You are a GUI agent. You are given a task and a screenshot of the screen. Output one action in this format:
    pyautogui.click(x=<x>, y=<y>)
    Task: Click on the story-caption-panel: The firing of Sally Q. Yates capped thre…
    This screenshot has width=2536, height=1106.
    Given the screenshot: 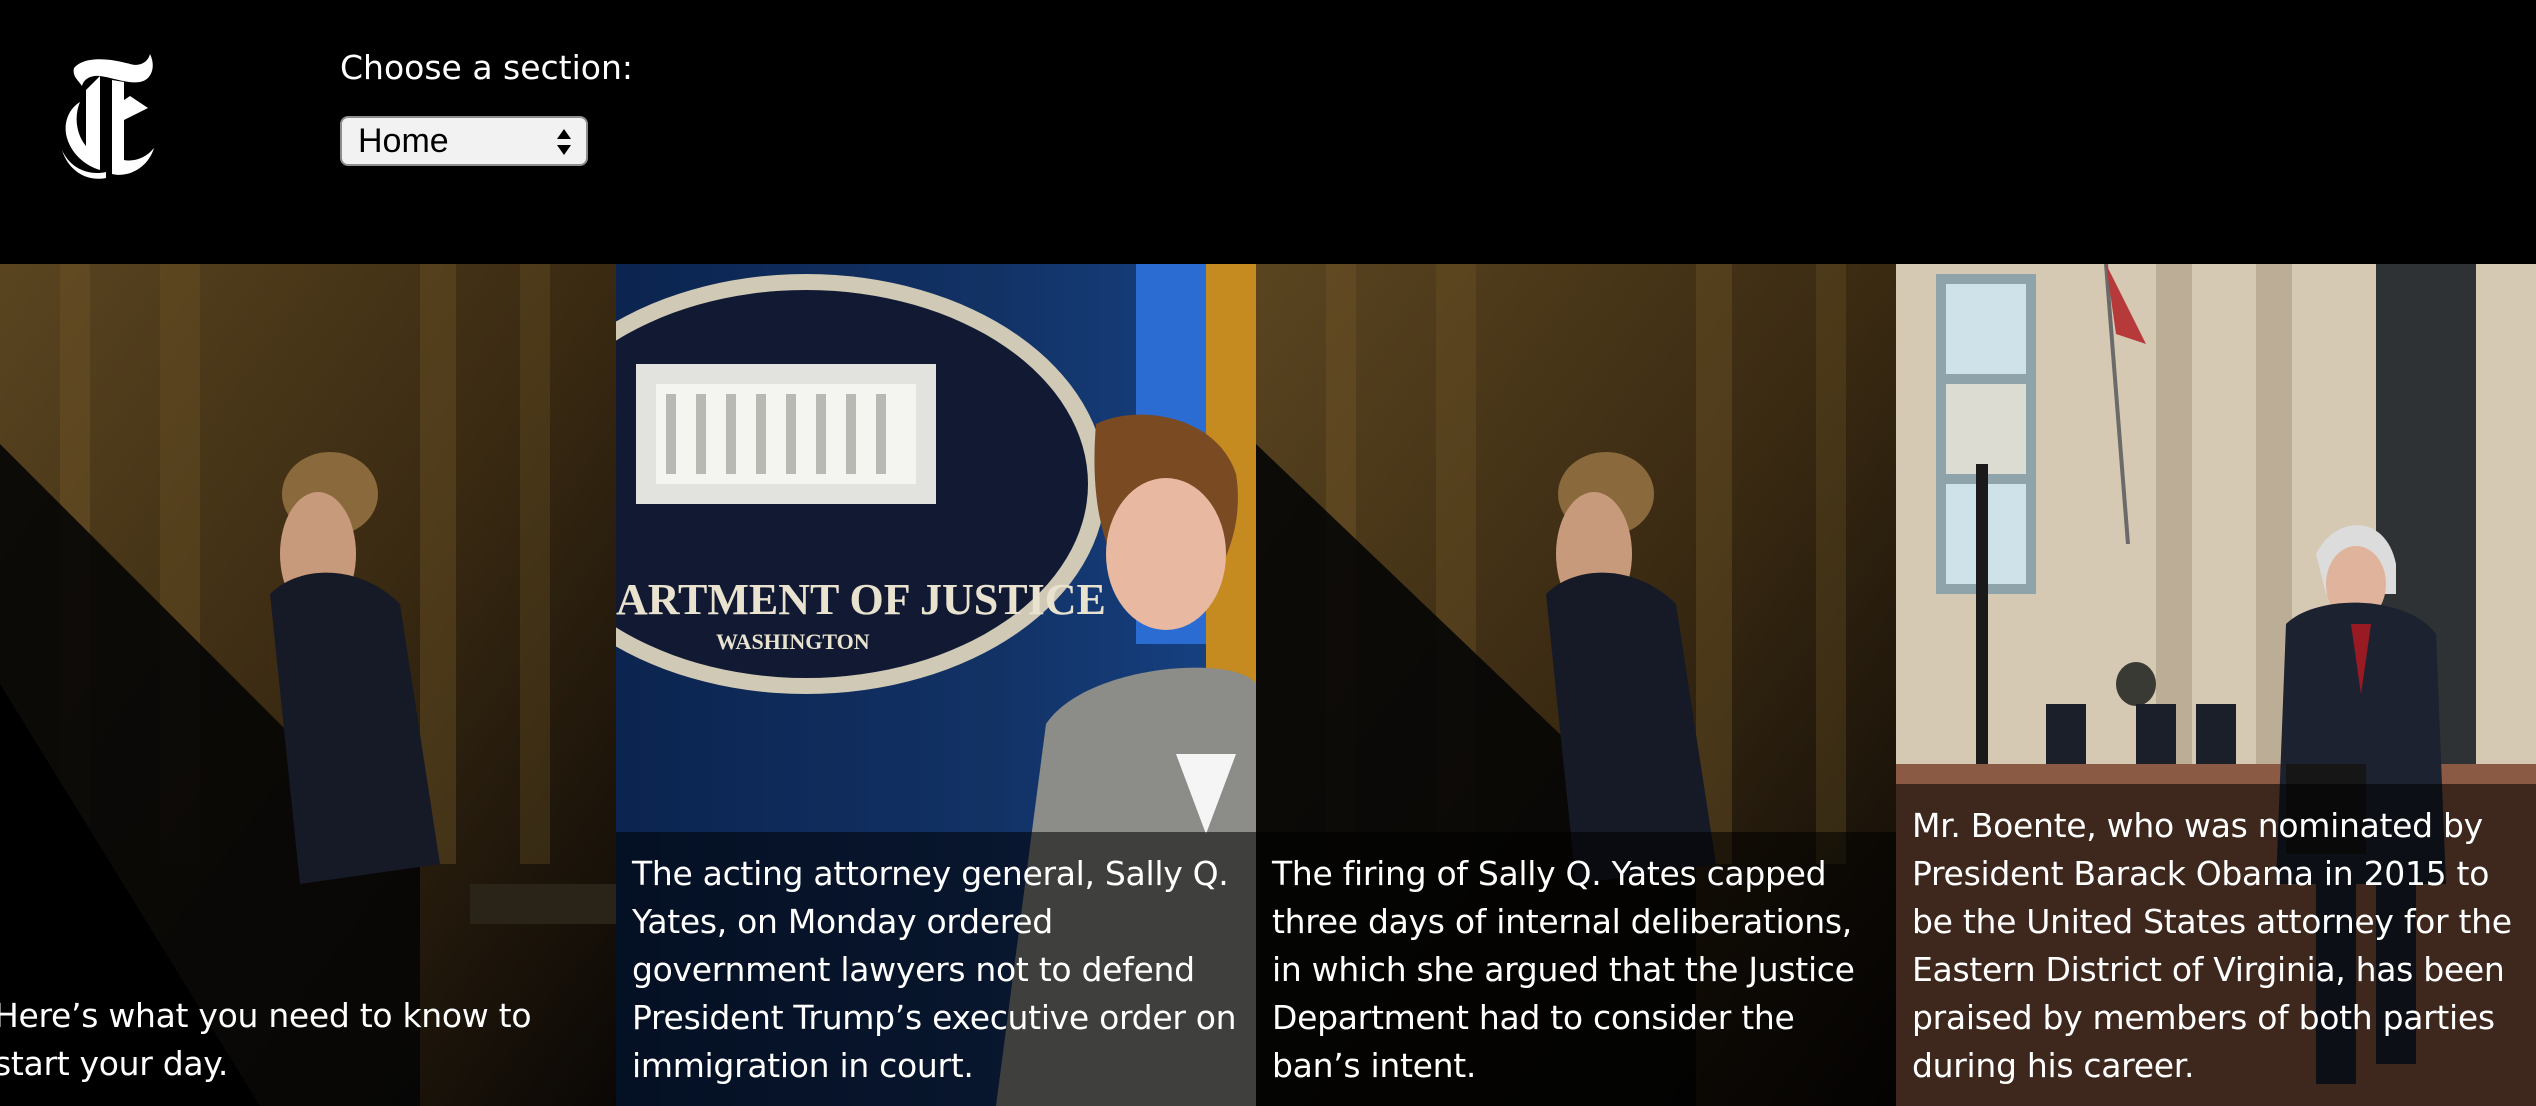 What is the action you would take?
    pyautogui.click(x=1576, y=969)
    